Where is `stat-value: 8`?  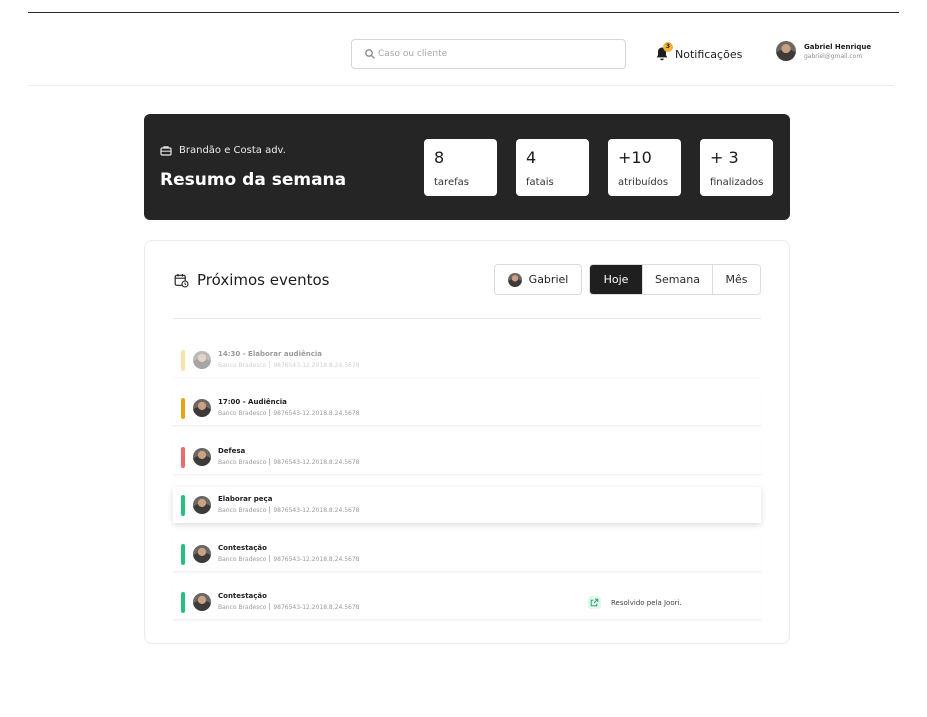
stat-value: 8 is located at coordinates (439, 157).